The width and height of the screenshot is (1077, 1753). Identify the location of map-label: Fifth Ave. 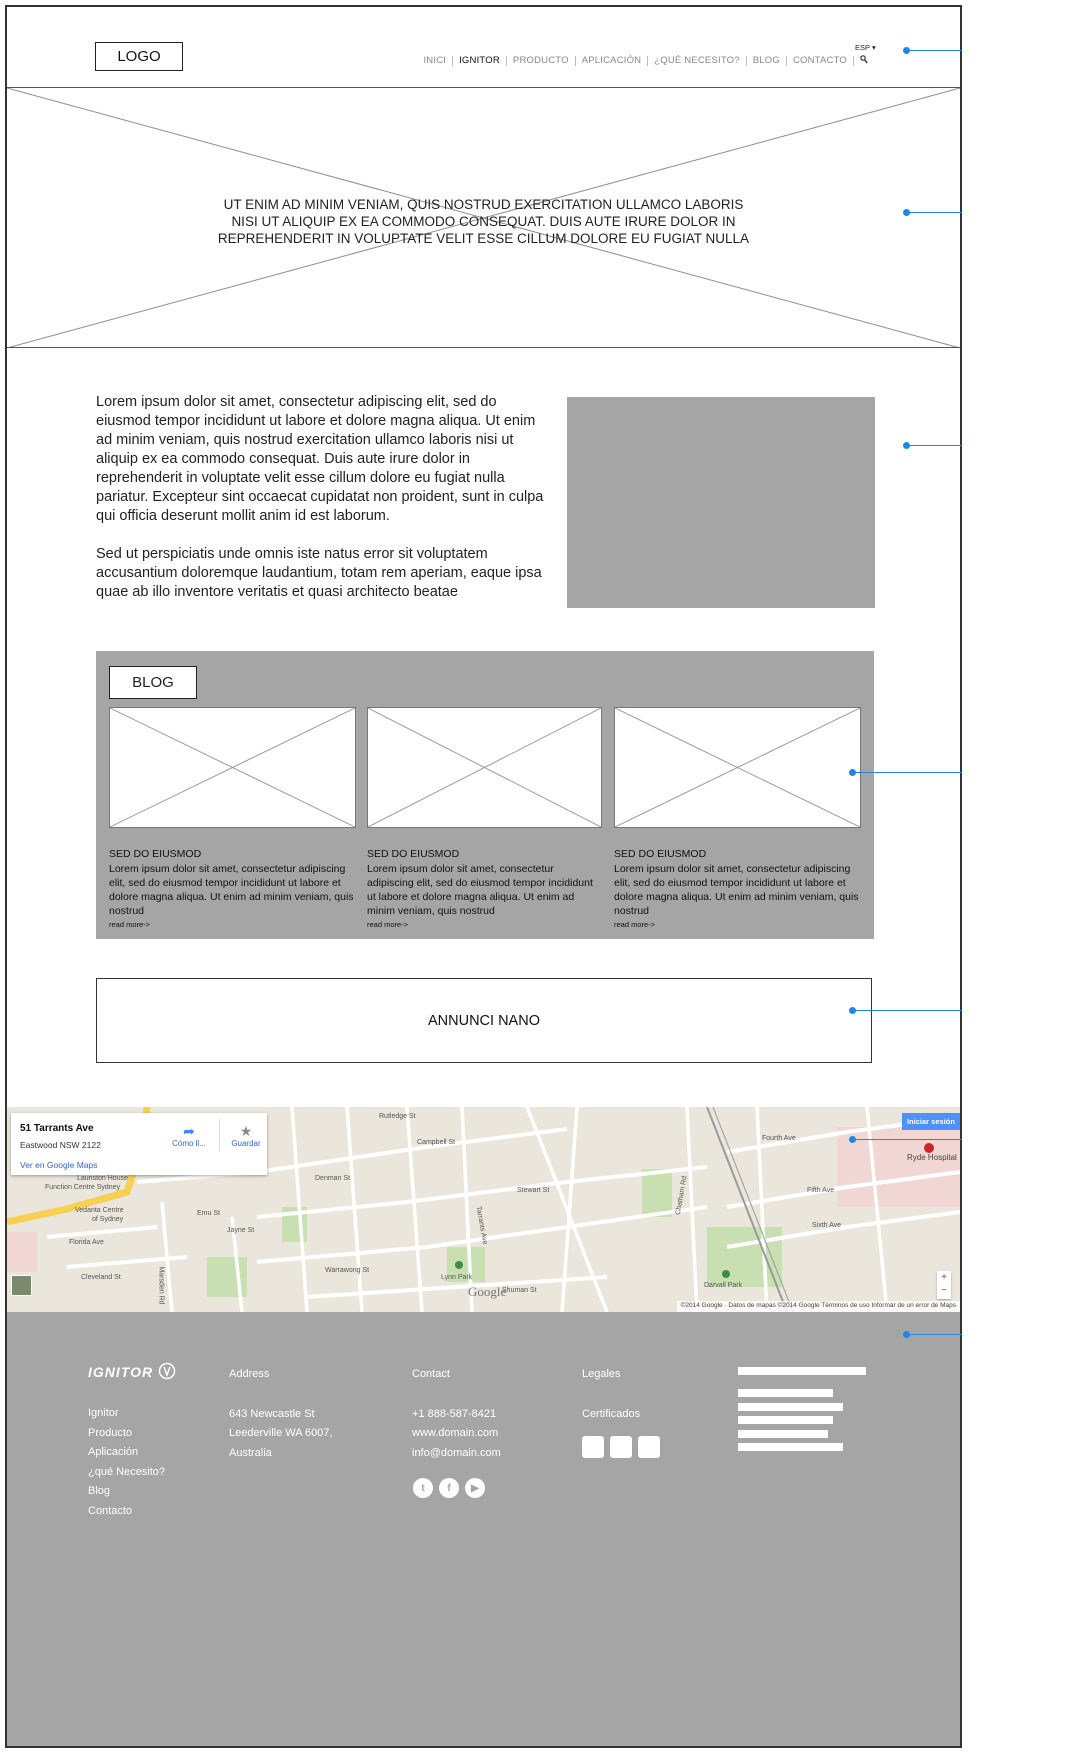
(821, 1190).